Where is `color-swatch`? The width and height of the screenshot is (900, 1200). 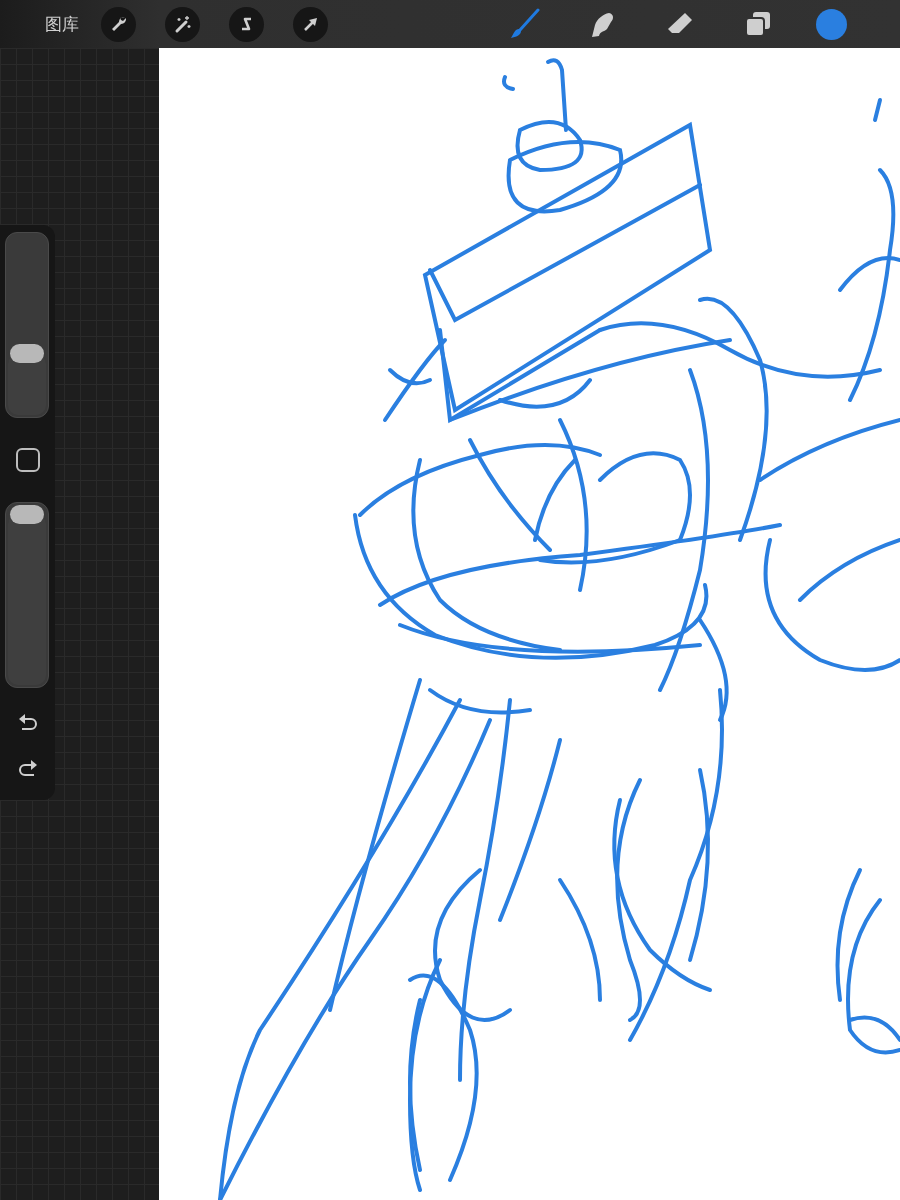 color-swatch is located at coordinates (831, 24).